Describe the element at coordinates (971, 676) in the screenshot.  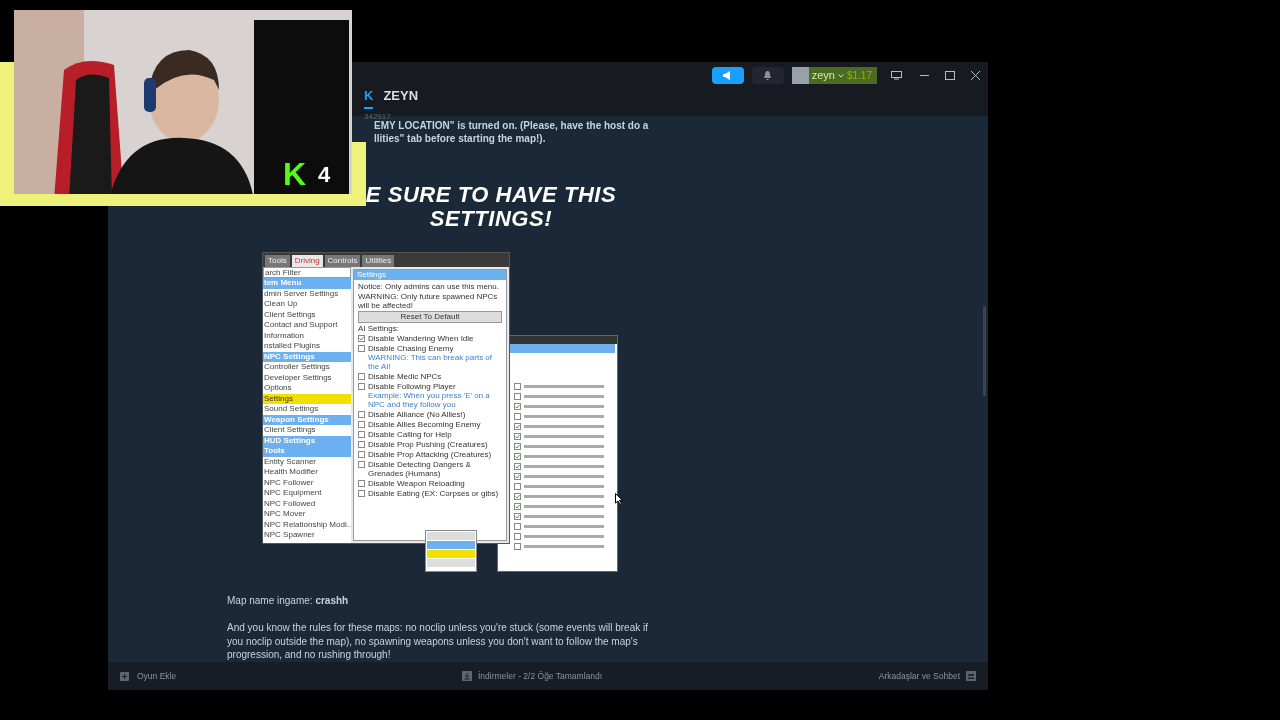
I see `friends-icon` at that location.